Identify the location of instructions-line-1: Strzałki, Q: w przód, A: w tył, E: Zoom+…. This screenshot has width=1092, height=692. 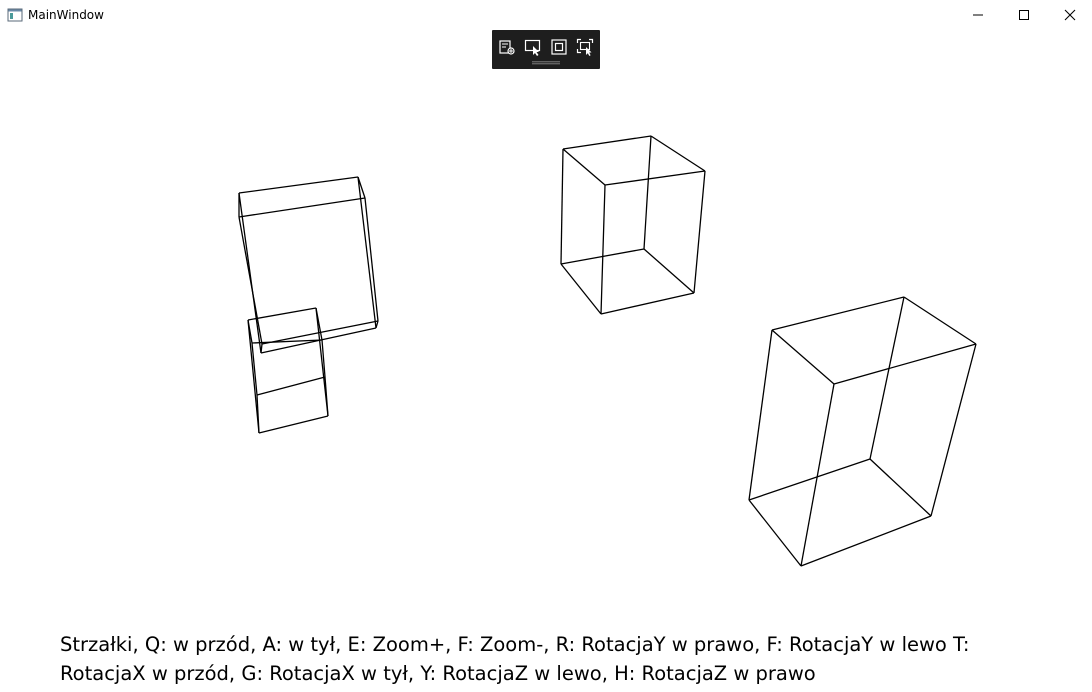
(515, 644).